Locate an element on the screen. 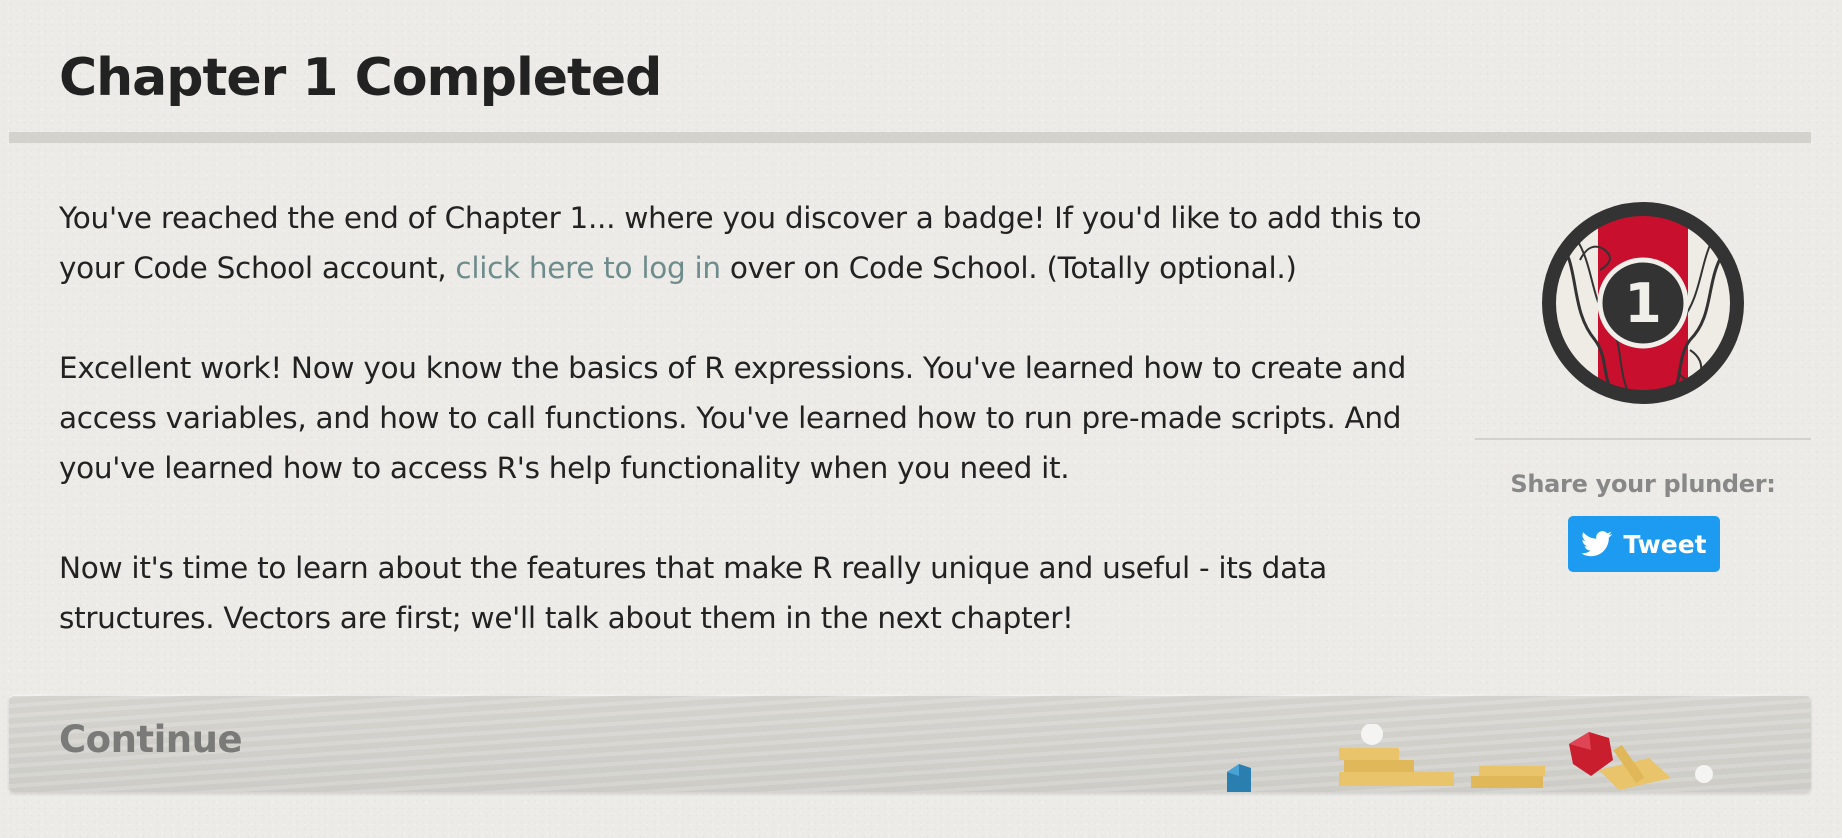  twitter-bird-icon is located at coordinates (1597, 544).